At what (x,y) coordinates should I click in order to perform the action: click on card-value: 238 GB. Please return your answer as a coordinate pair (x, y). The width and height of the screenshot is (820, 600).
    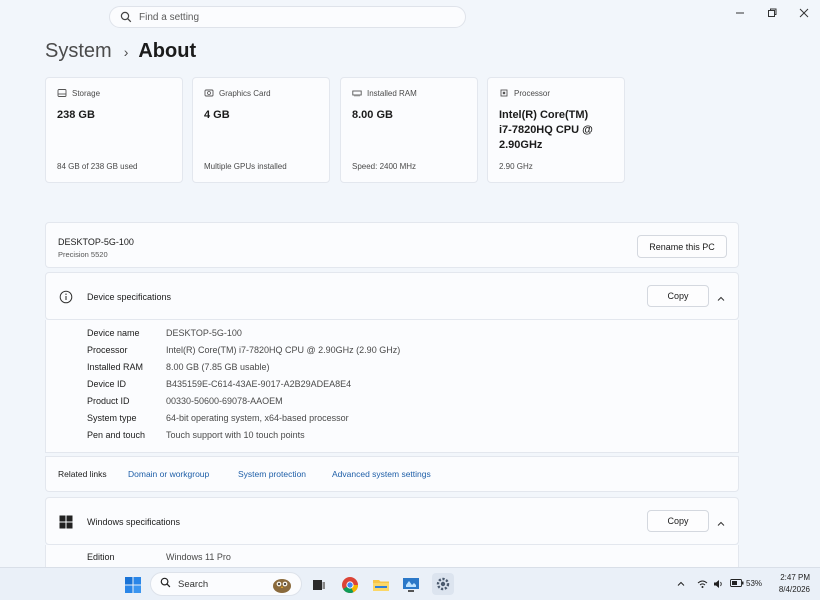
    Looking at the image, I should click on (76, 115).